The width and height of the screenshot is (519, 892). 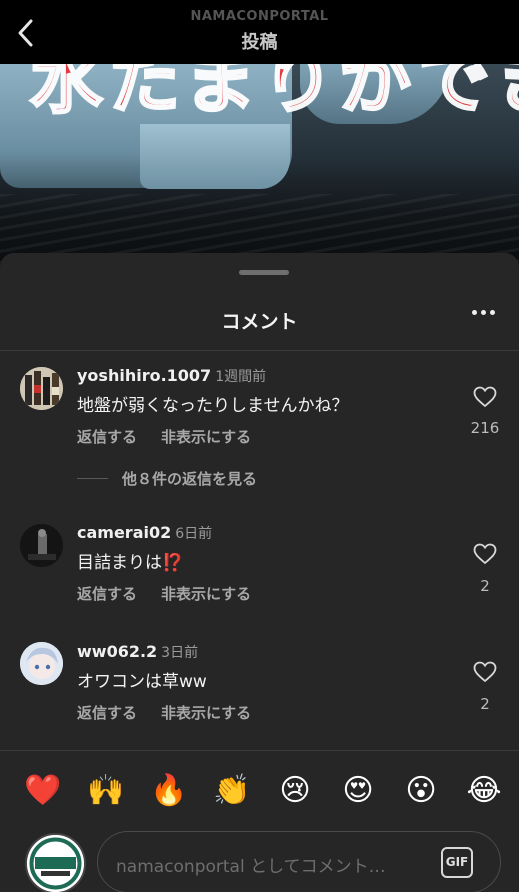 What do you see at coordinates (194, 534) in the screenshot?
I see `comment-time: 6日前` at bounding box center [194, 534].